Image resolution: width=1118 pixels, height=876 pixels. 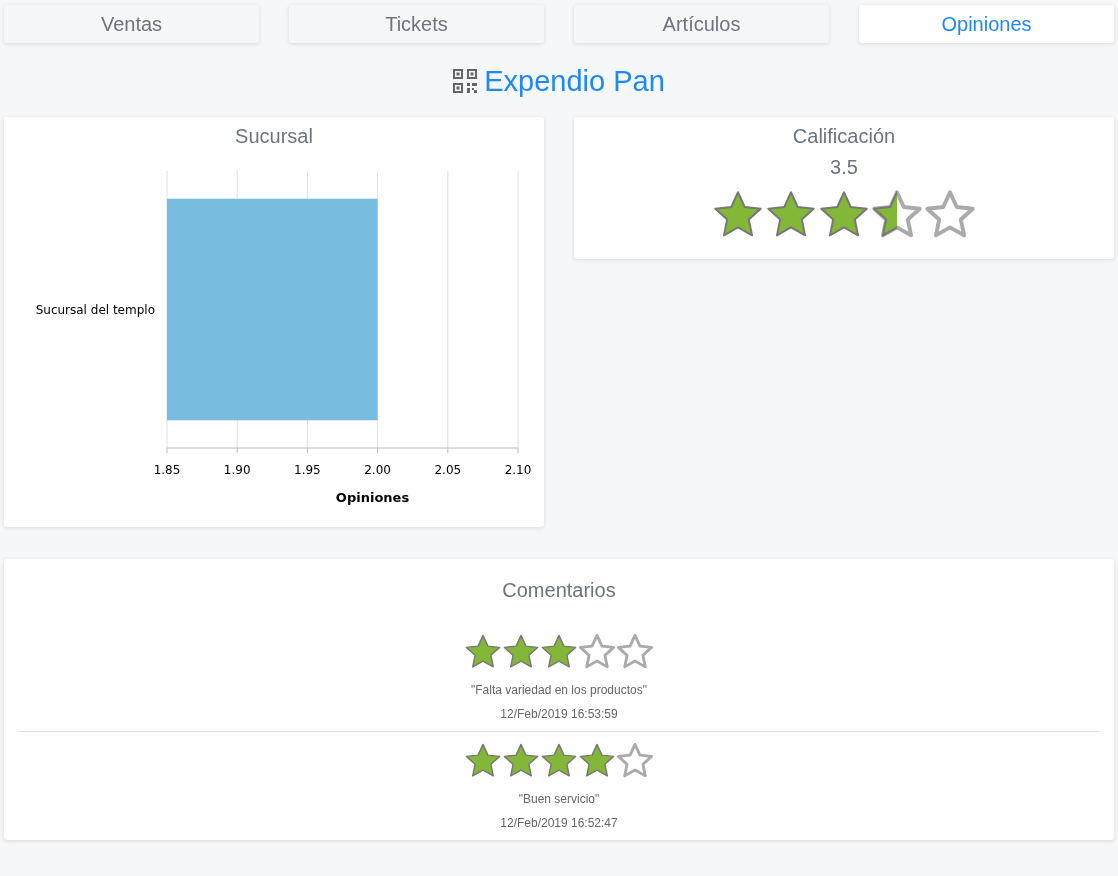 I want to click on tab: Tickets, so click(x=416, y=24).